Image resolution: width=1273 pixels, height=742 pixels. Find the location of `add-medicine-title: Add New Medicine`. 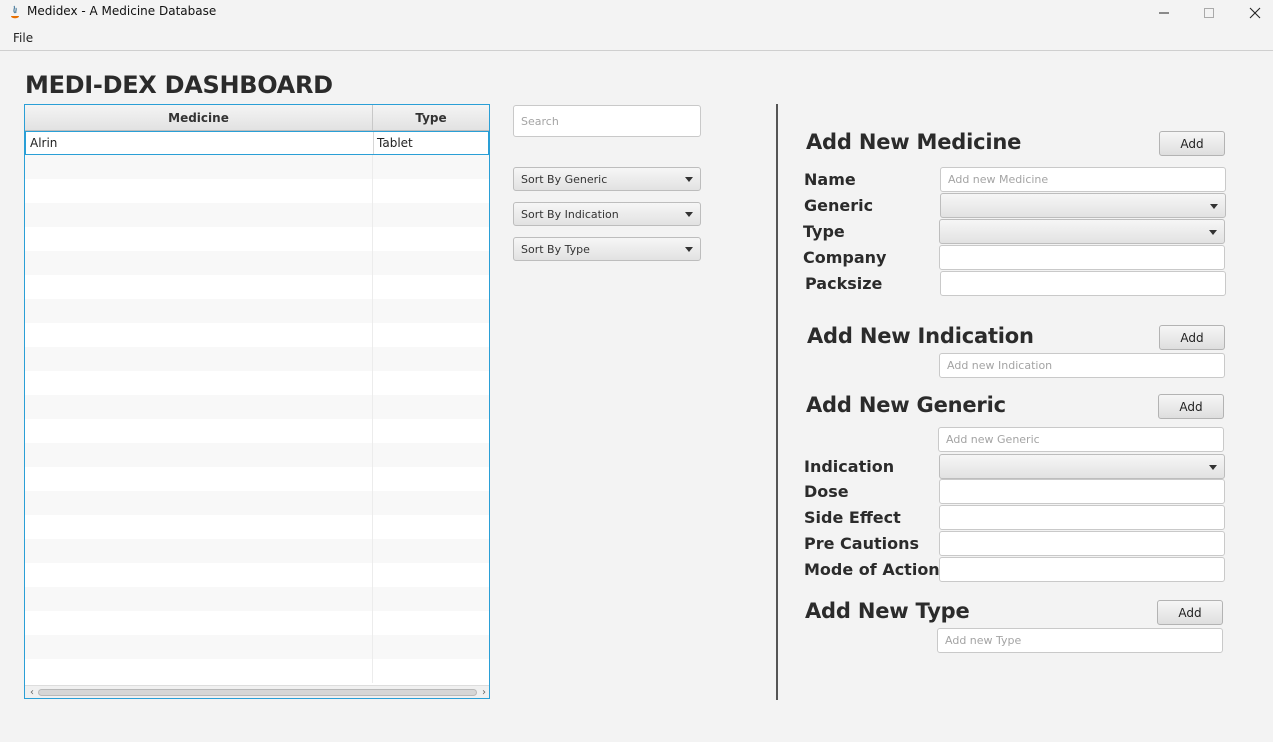

add-medicine-title: Add New Medicine is located at coordinates (914, 142).